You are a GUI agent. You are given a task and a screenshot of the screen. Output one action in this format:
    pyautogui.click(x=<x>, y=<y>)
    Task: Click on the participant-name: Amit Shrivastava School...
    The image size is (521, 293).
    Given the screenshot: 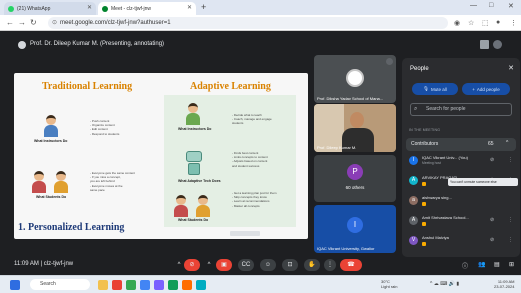 What is the action you would take?
    pyautogui.click(x=445, y=217)
    